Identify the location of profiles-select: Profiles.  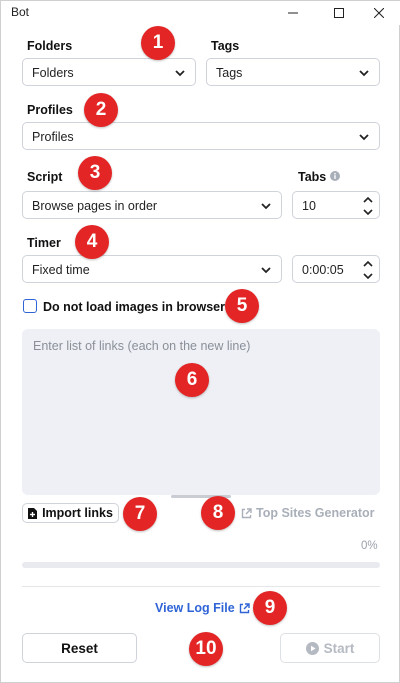
(201, 136).